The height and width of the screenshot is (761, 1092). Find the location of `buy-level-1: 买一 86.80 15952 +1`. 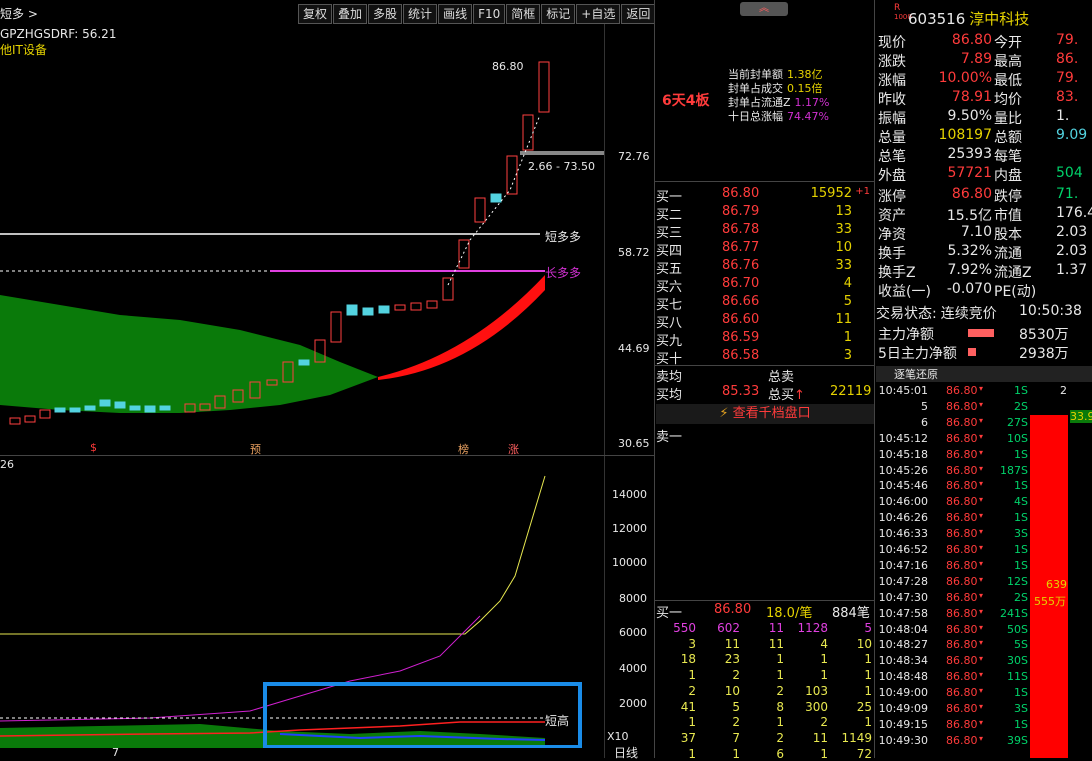

buy-level-1: 买一 86.80 15952 +1 is located at coordinates (765, 195).